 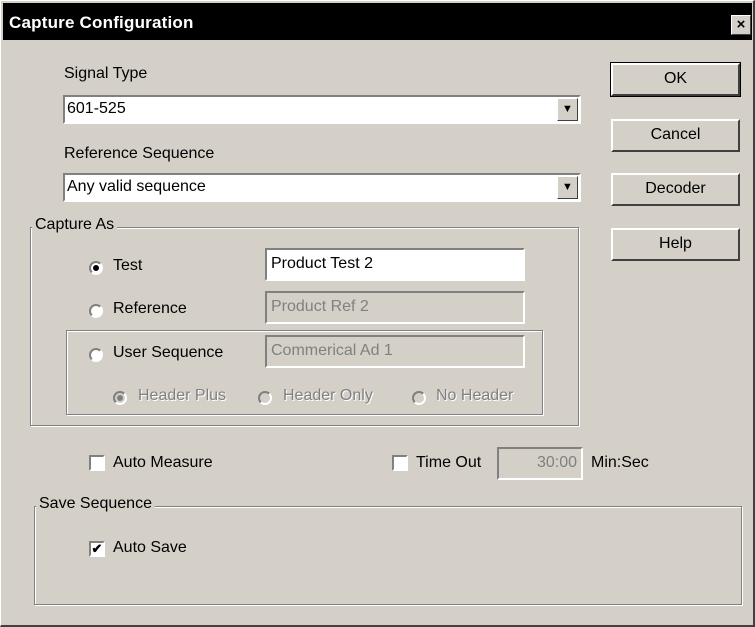 I want to click on header-plus-radio, so click(x=120, y=398).